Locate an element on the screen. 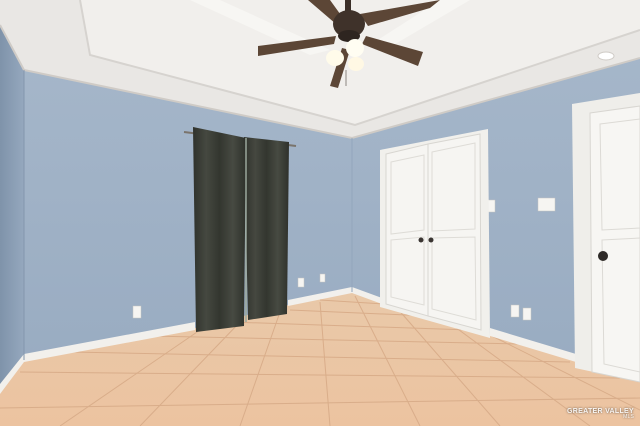 The image size is (640, 426). curtain-right is located at coordinates (266, 228).